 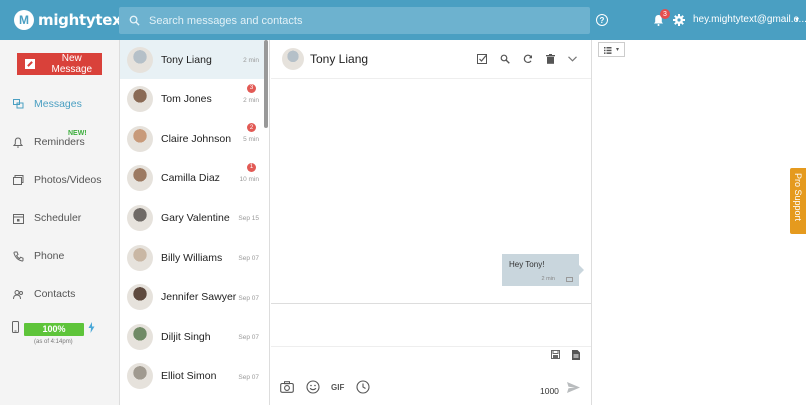 I want to click on compose-area, so click(x=431, y=325).